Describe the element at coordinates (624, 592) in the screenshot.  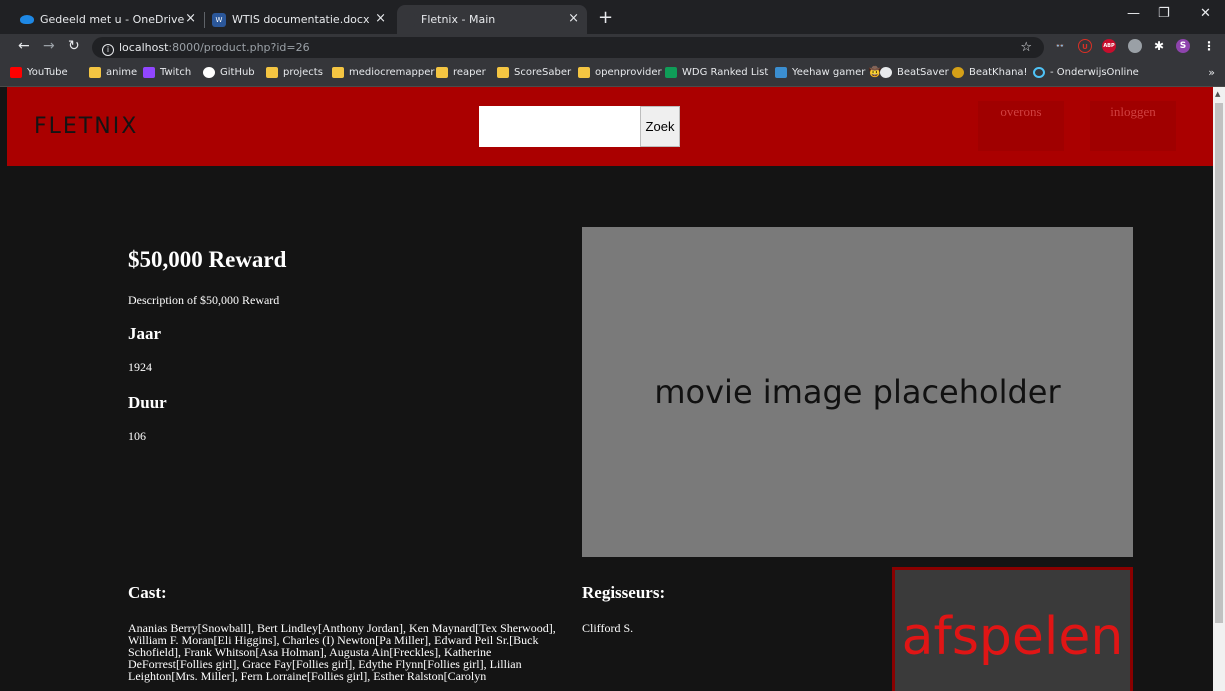
I see `directors-heading: Regisseurs:` at that location.